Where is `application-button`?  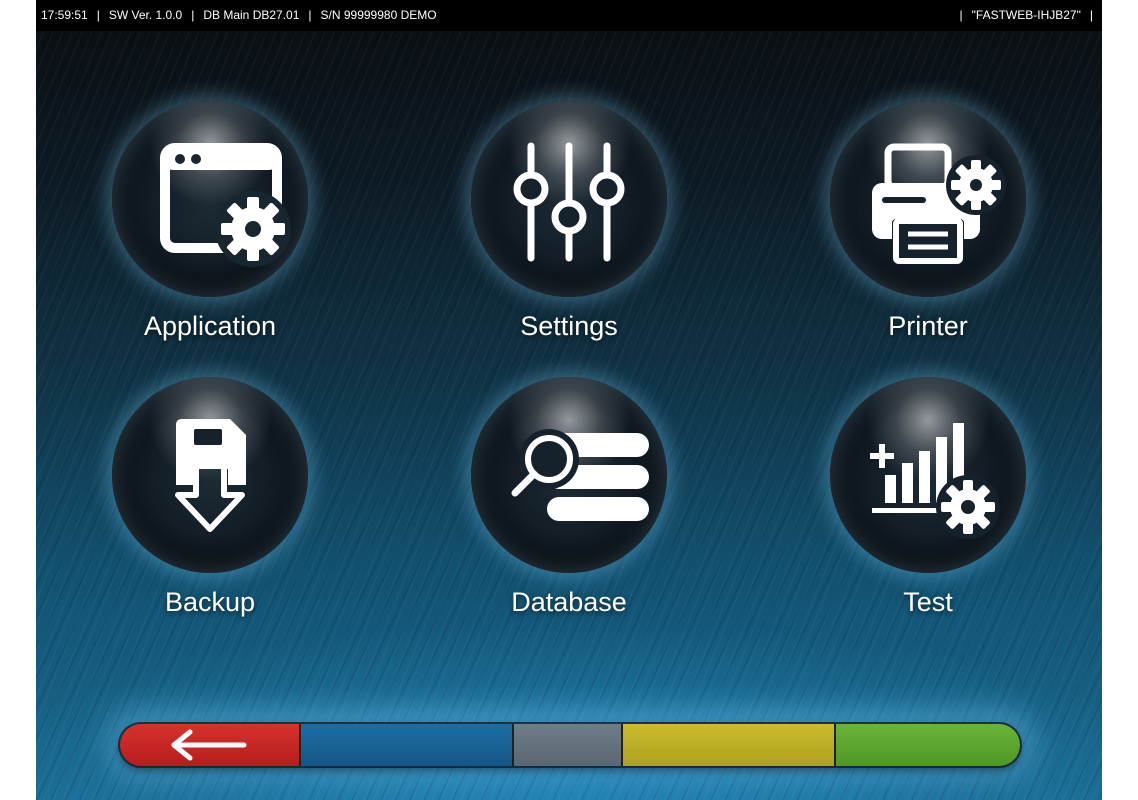 application-button is located at coordinates (210, 199).